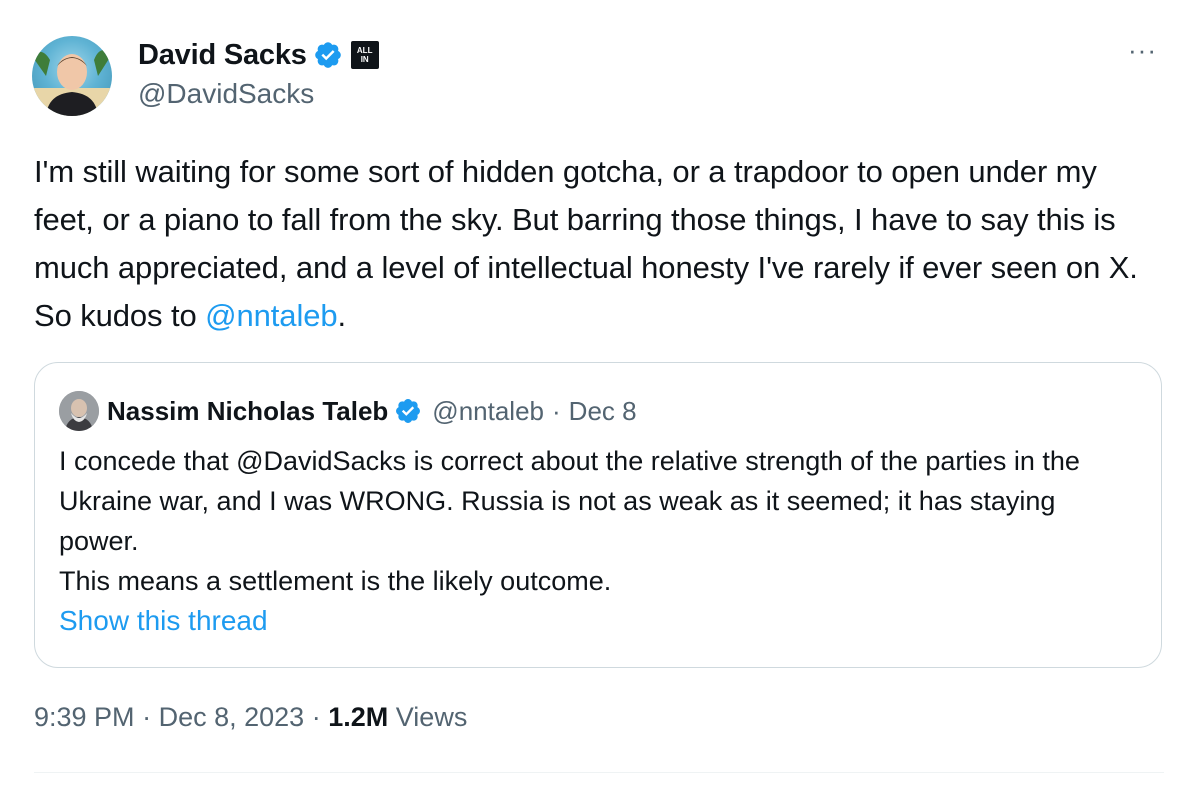 The height and width of the screenshot is (786, 1192). I want to click on all-in-affiliate-icon: ALL IN, so click(364, 55).